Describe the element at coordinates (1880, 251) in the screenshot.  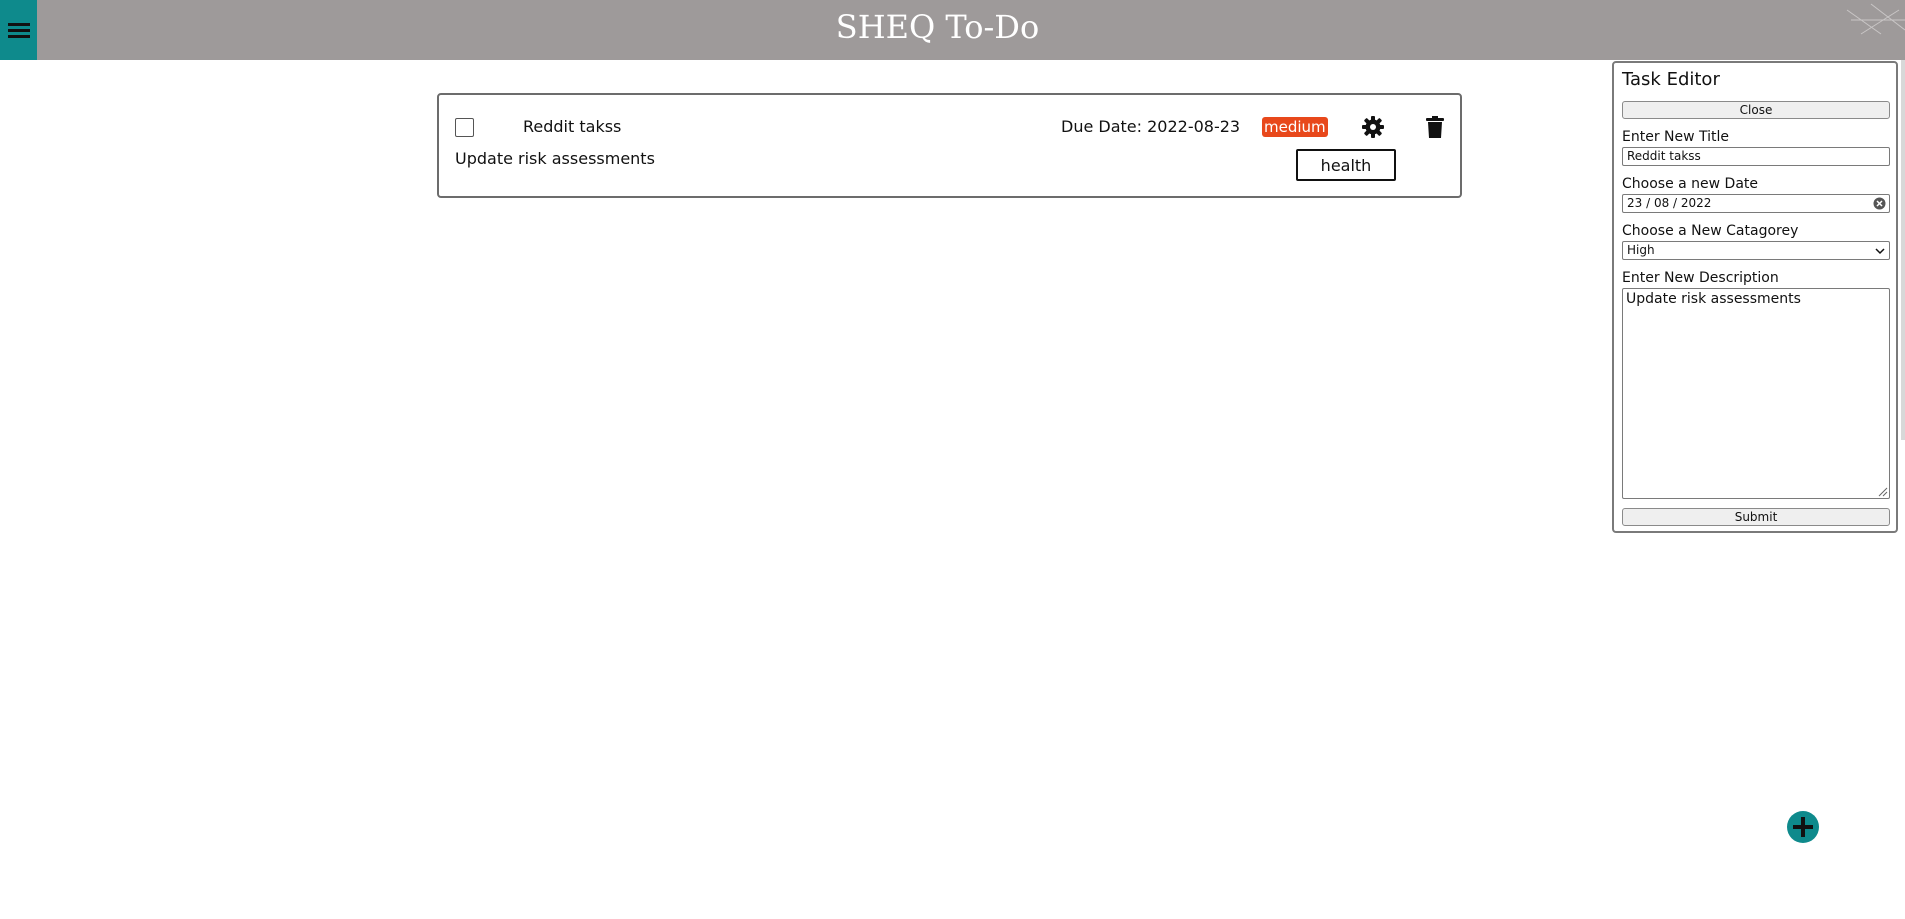
I see `chevron-down-icon` at that location.